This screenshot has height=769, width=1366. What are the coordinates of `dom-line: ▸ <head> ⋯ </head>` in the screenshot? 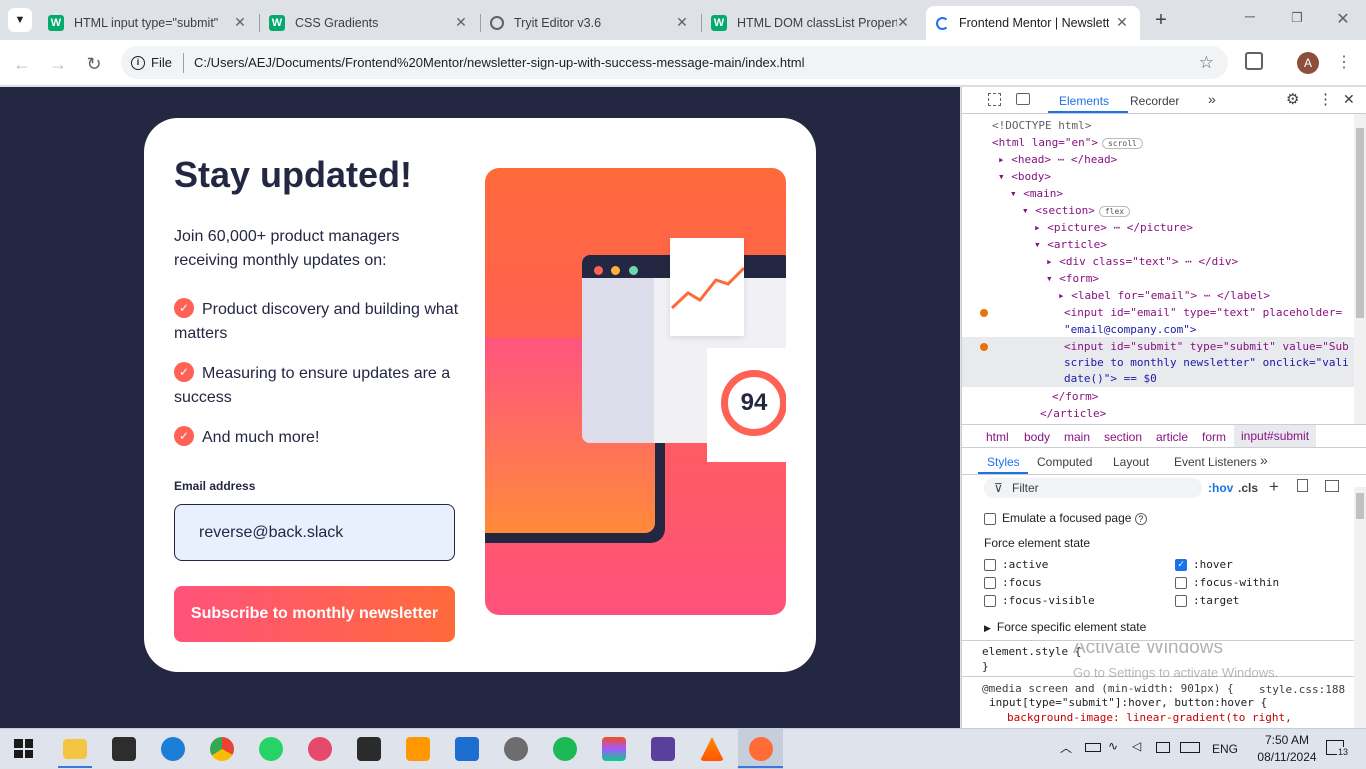 It's located at (1057, 159).